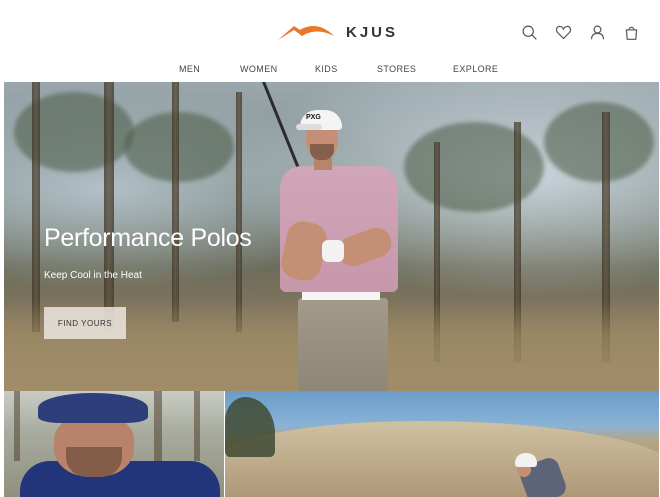 The height and width of the screenshot is (497, 660). What do you see at coordinates (341, 32) in the screenshot?
I see `brand-logo: KJUS` at bounding box center [341, 32].